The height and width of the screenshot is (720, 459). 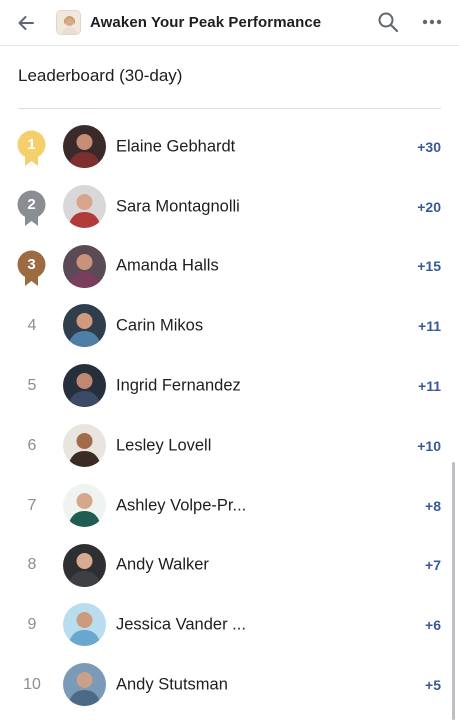 I want to click on leaderboard-row: 1 Elaine Gebhardt +30, so click(x=229, y=147).